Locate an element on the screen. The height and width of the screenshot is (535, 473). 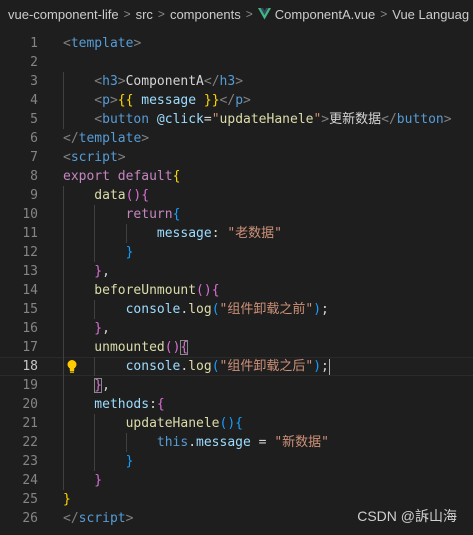
code-line: 17 unmounted(){ is located at coordinates (236, 347).